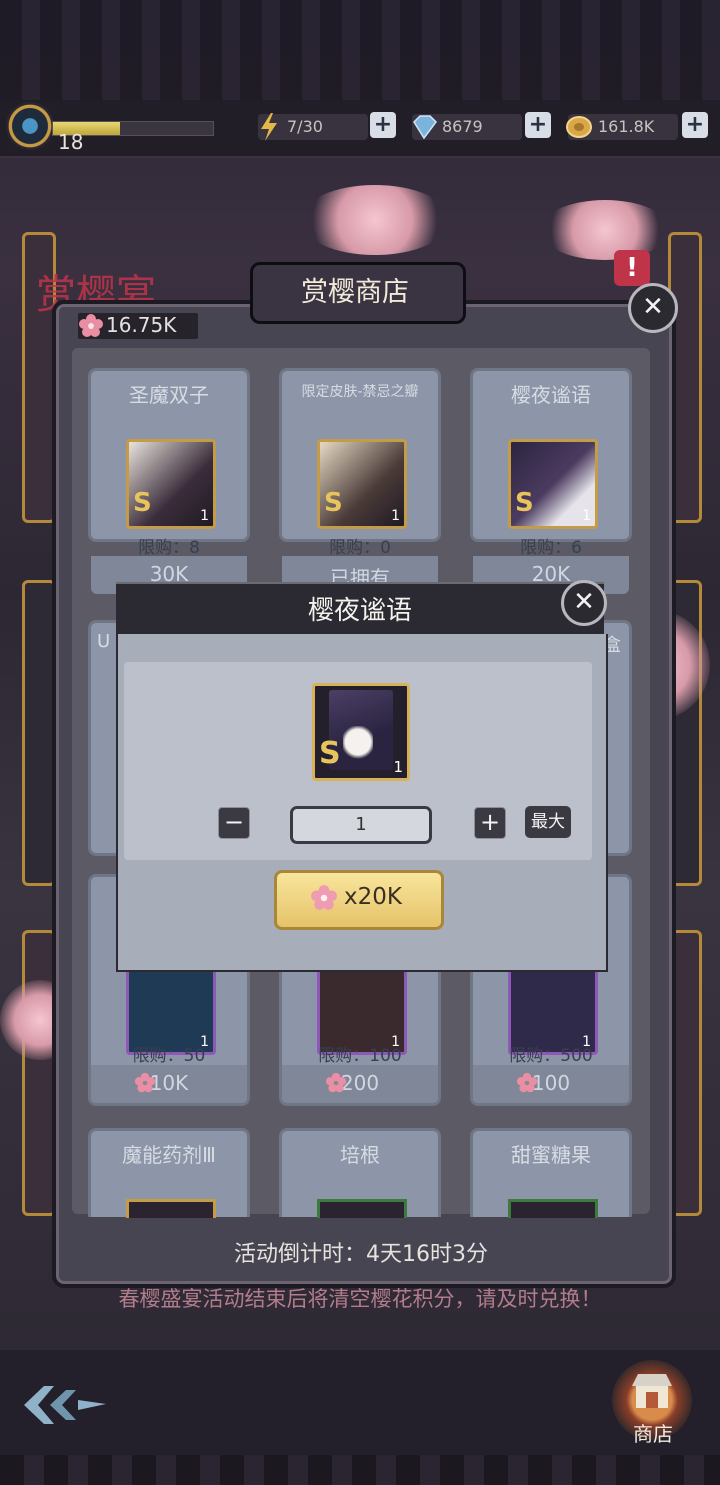 This screenshot has width=720, height=1485. Describe the element at coordinates (548, 822) in the screenshot. I see `max-quantity-button: 最大` at that location.